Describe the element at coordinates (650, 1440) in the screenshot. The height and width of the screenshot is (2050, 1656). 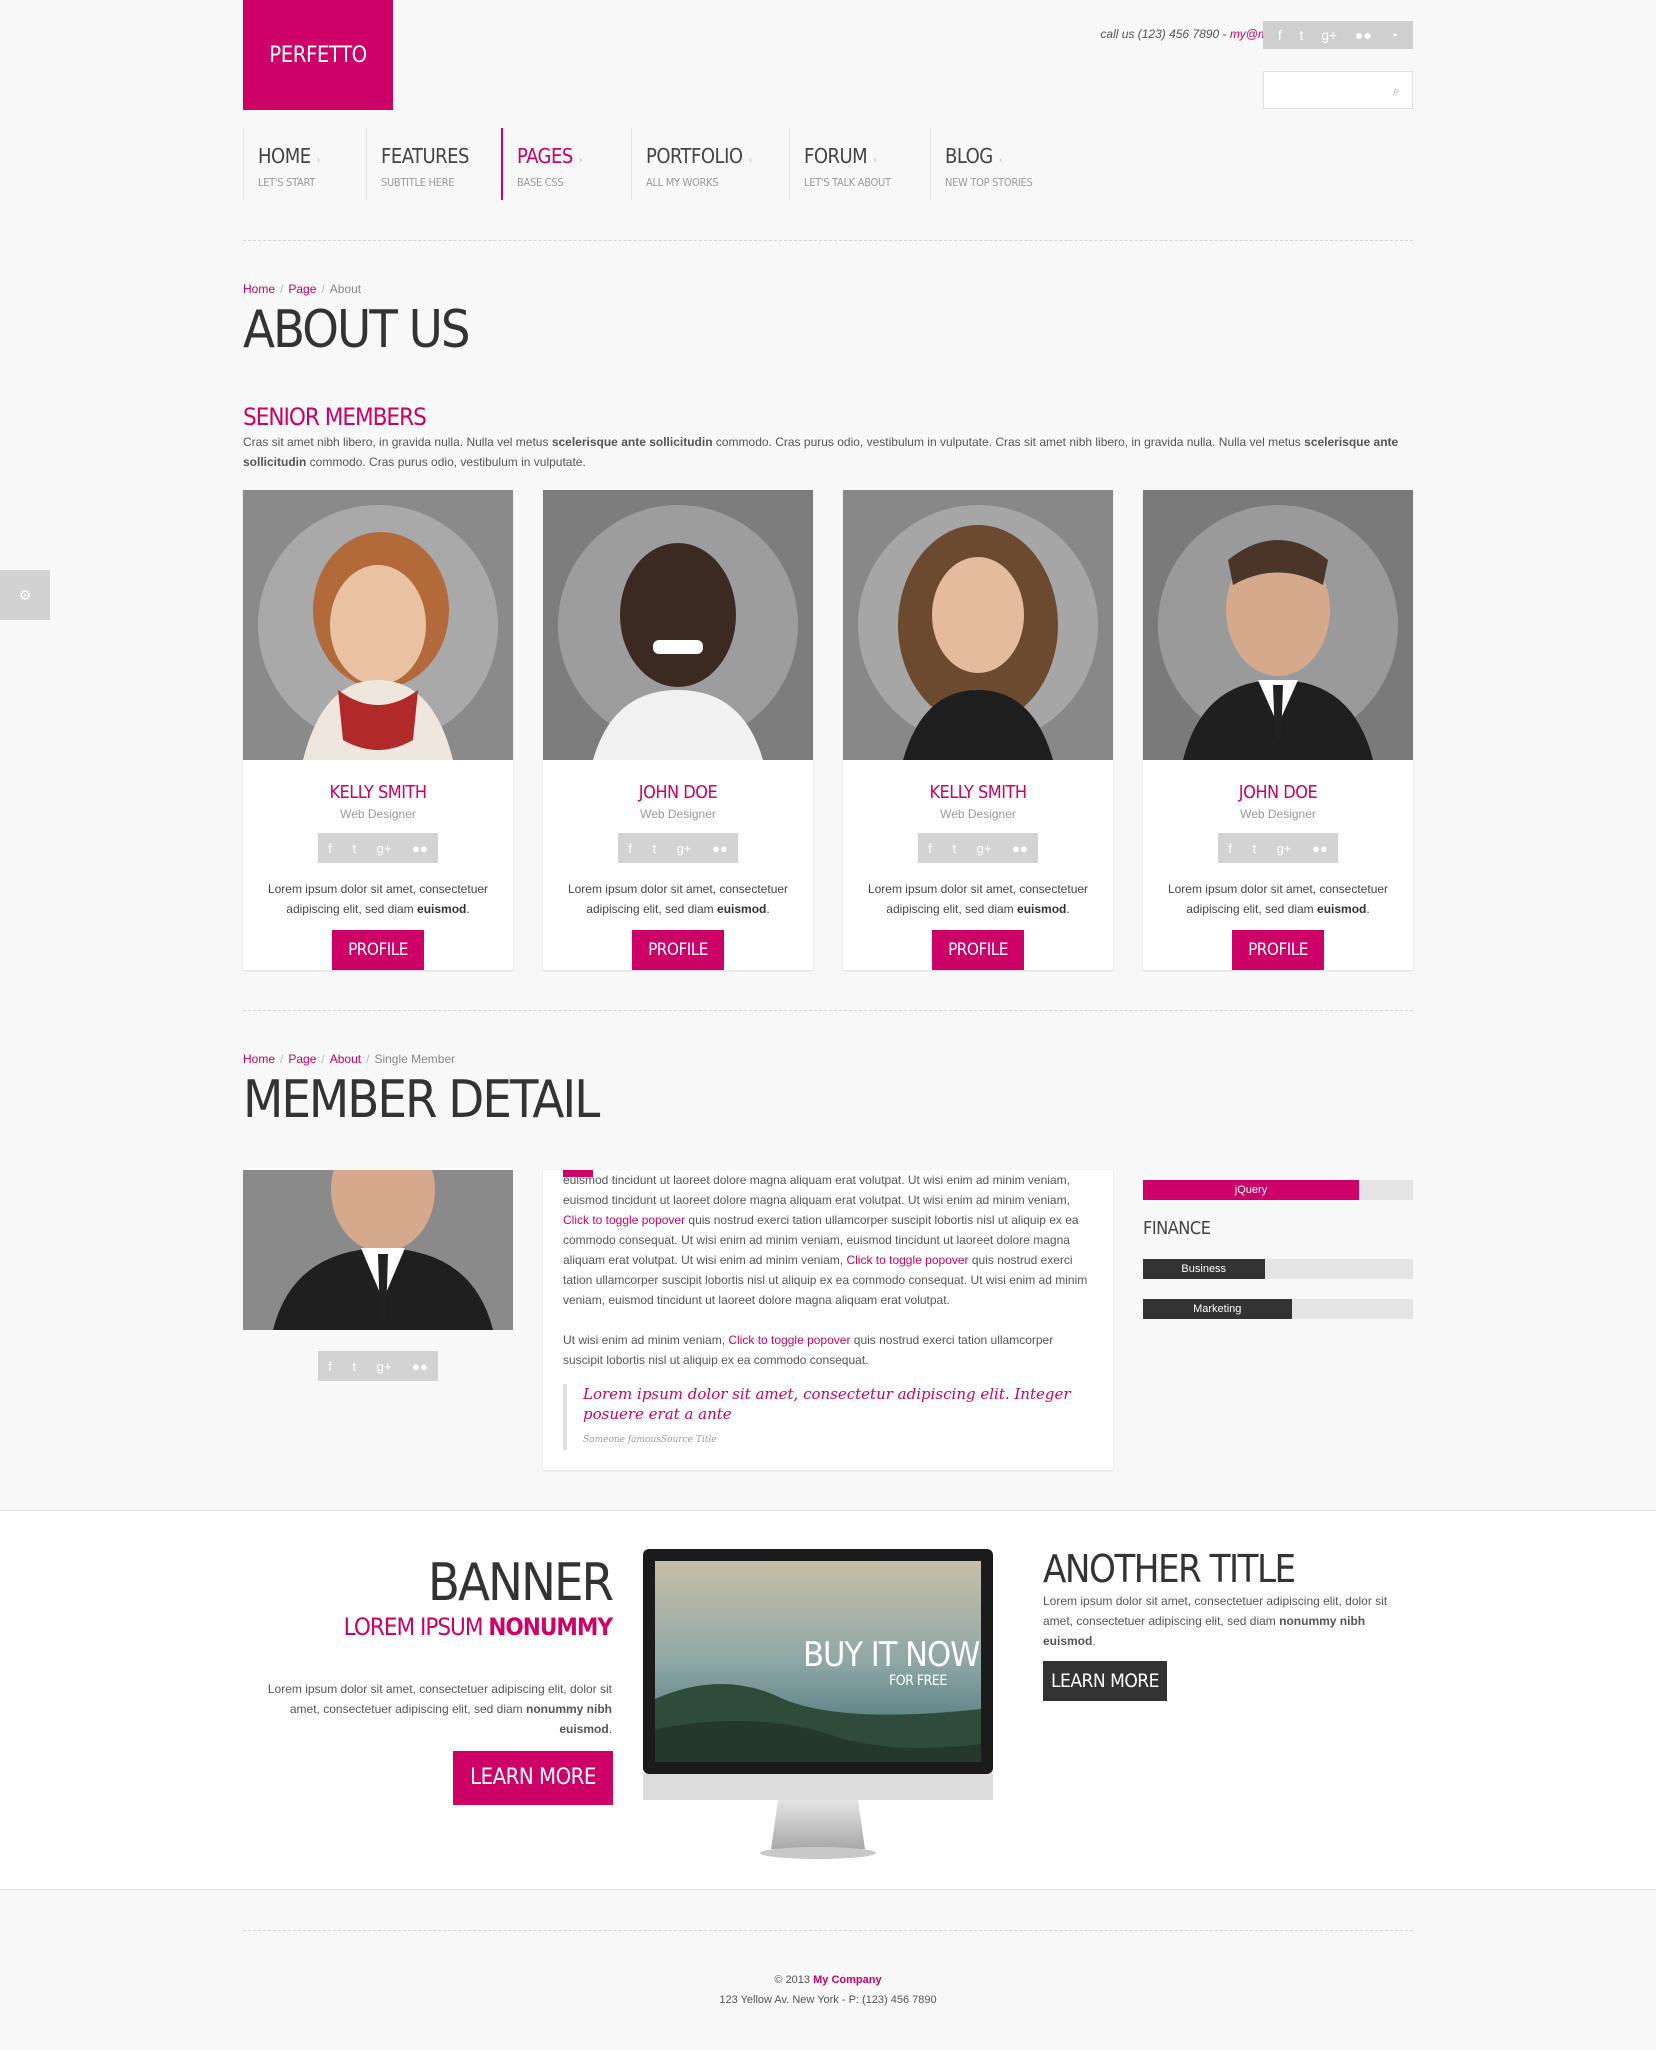
I see `quote-source: Someone famousSource Title` at that location.